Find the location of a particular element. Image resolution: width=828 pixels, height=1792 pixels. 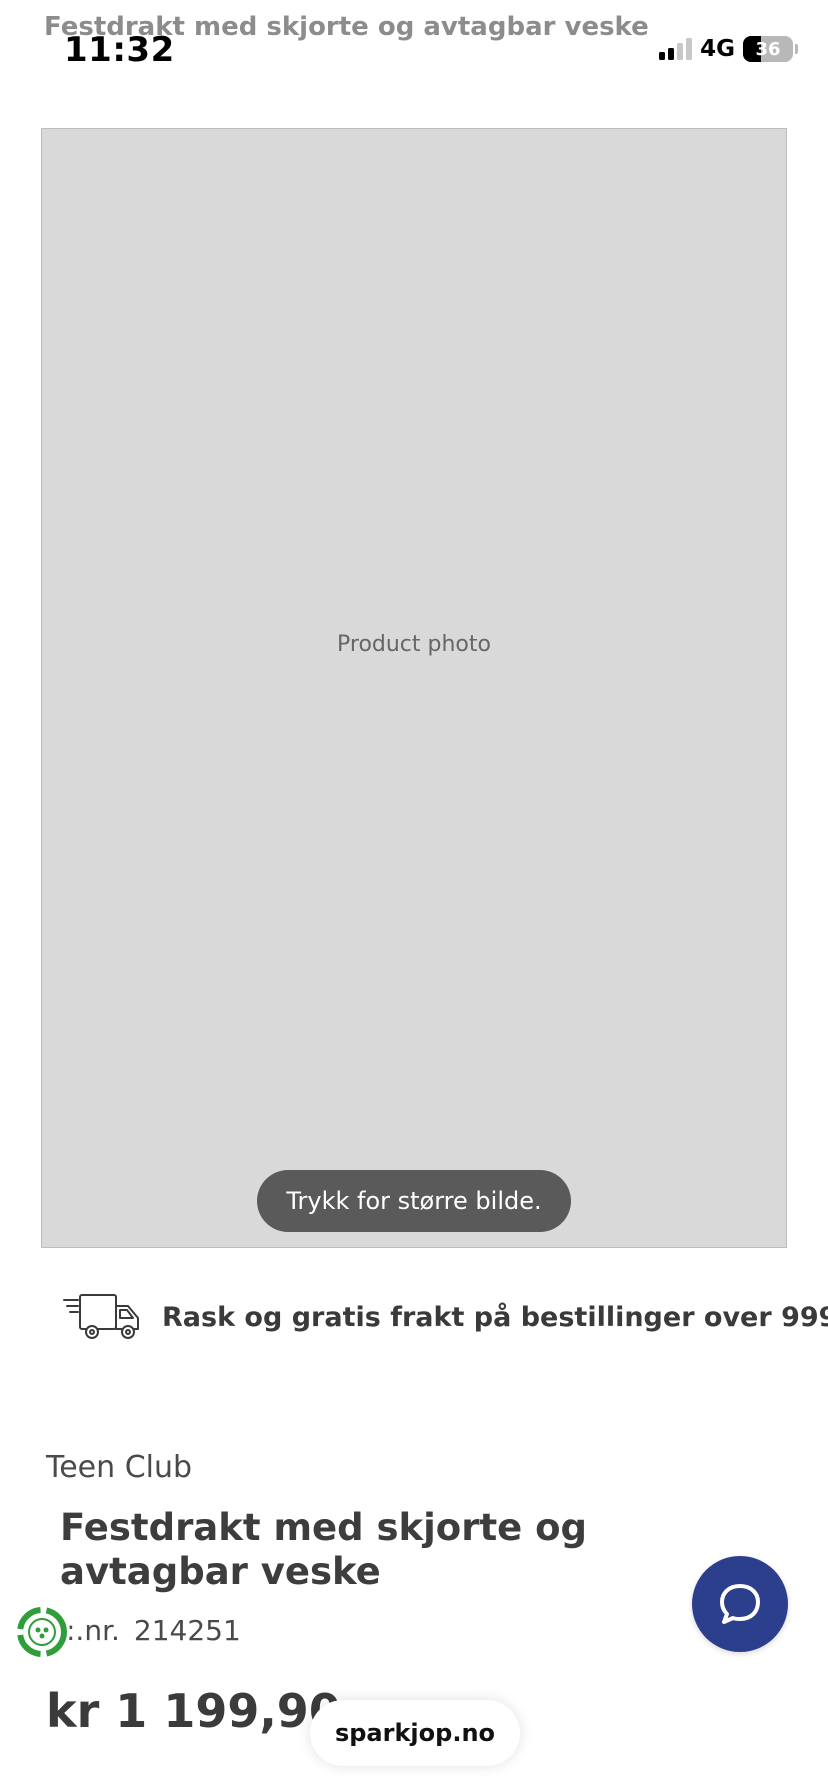

sku-label: :.nr. is located at coordinates (93, 1630).